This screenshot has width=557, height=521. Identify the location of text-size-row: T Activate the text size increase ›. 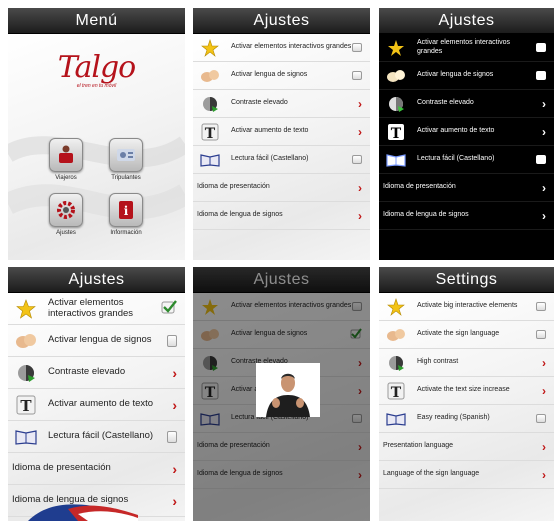
(466, 391).